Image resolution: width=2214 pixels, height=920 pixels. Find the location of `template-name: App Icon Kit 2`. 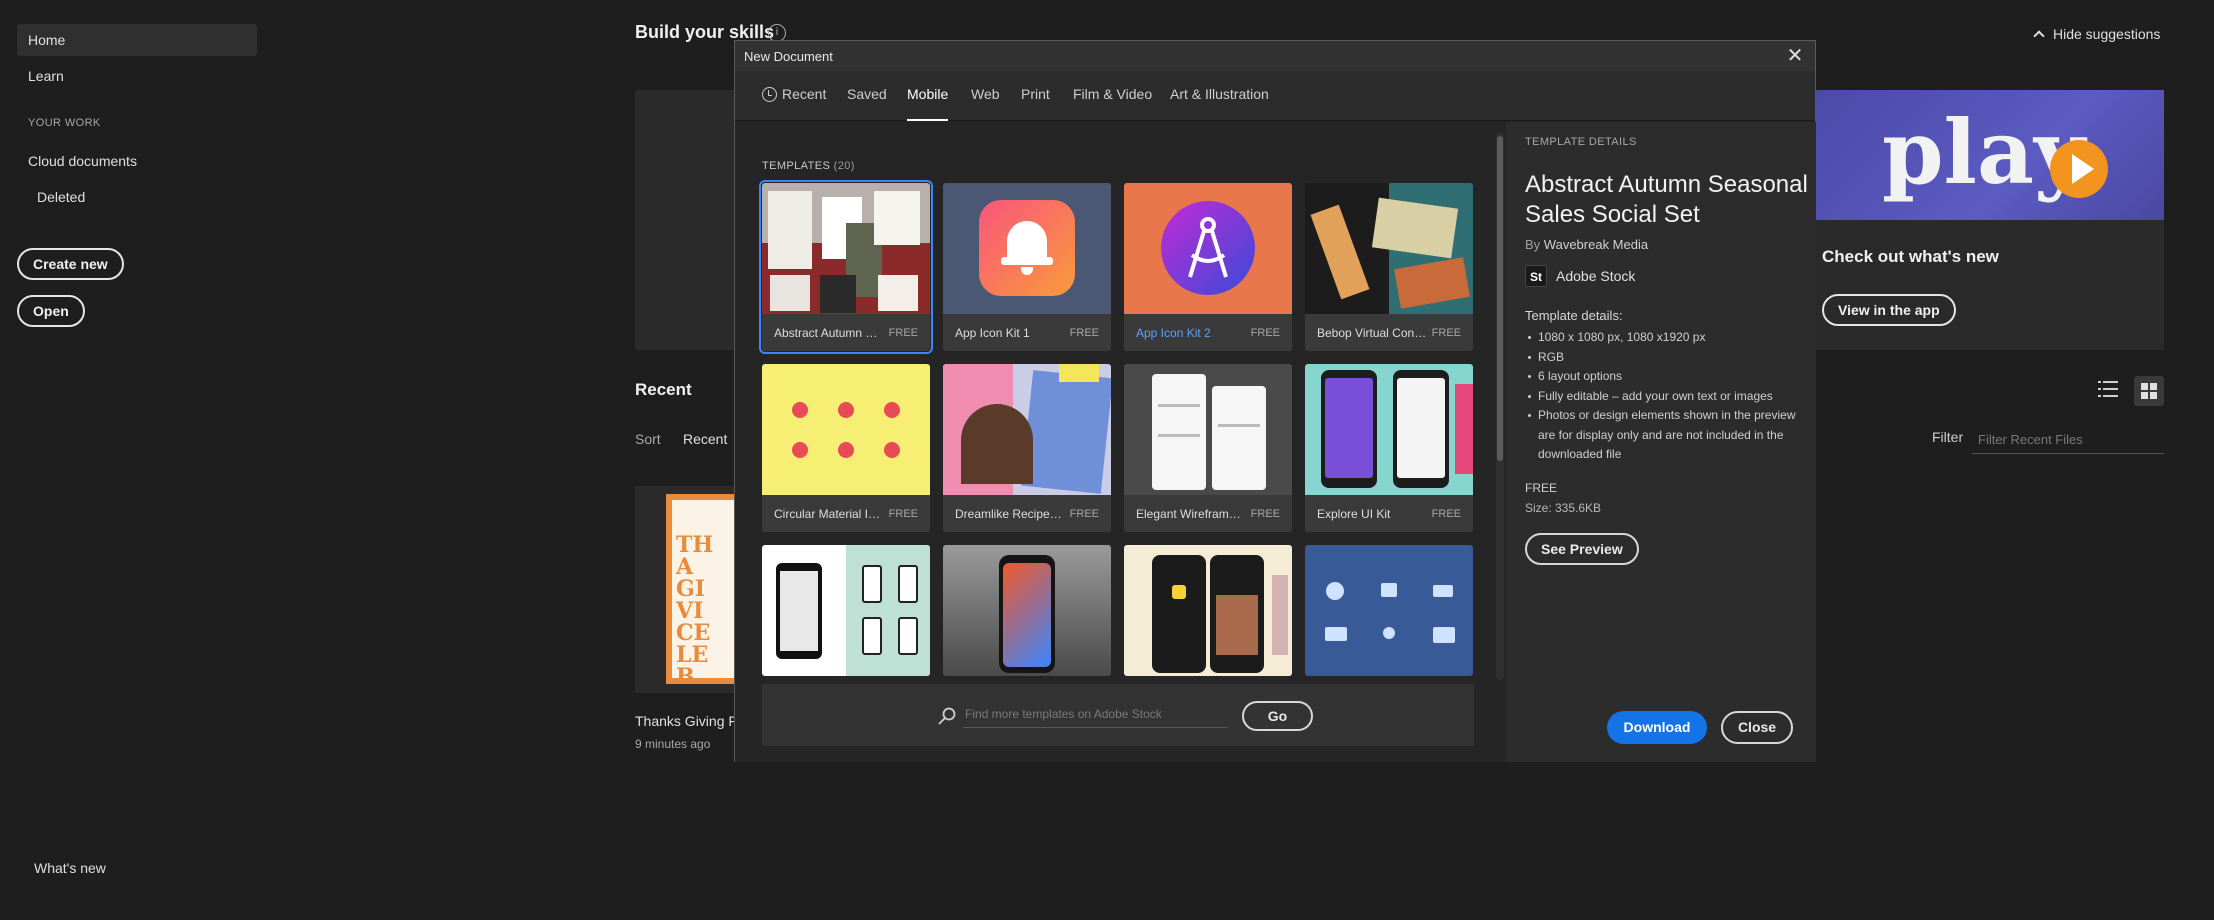

template-name: App Icon Kit 2 is located at coordinates (1173, 333).